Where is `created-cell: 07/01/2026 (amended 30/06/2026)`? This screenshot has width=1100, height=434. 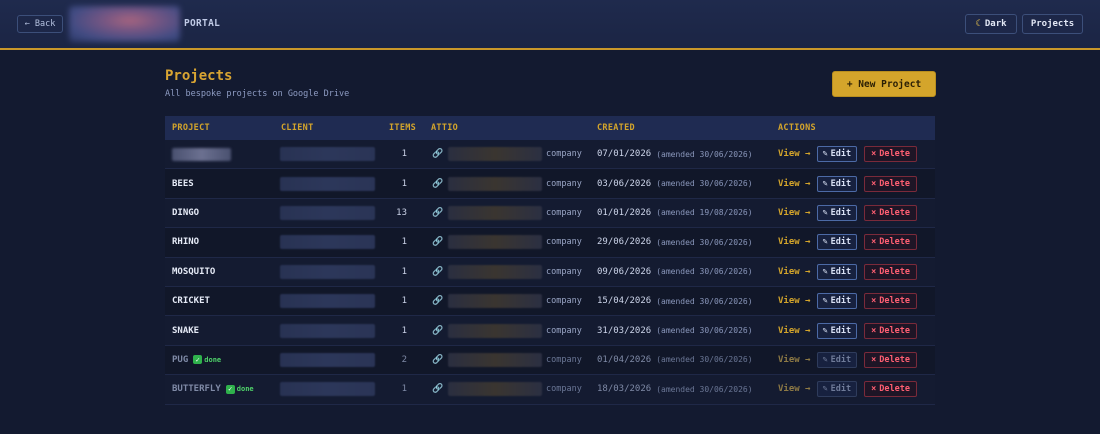
created-cell: 07/01/2026 (amended 30/06/2026) is located at coordinates (675, 154).